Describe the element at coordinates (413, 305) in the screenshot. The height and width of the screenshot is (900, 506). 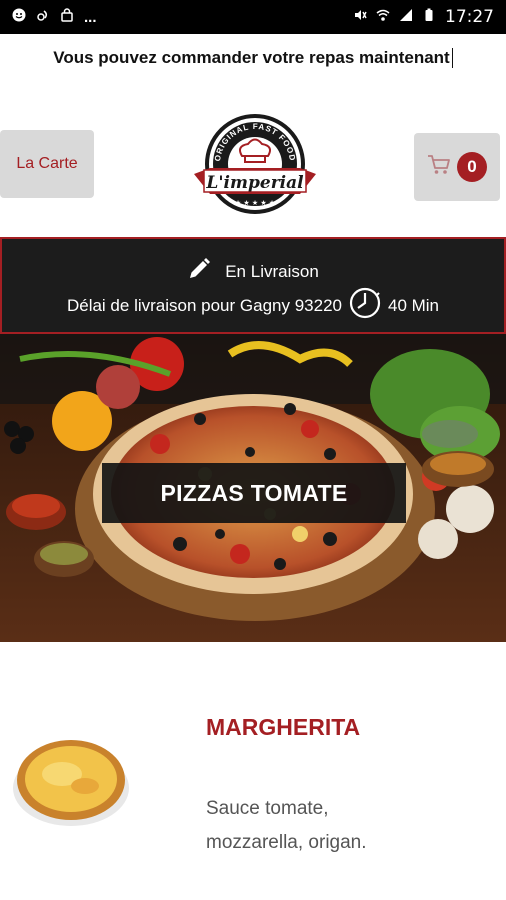
I see `delivery-time: 40 Min` at that location.